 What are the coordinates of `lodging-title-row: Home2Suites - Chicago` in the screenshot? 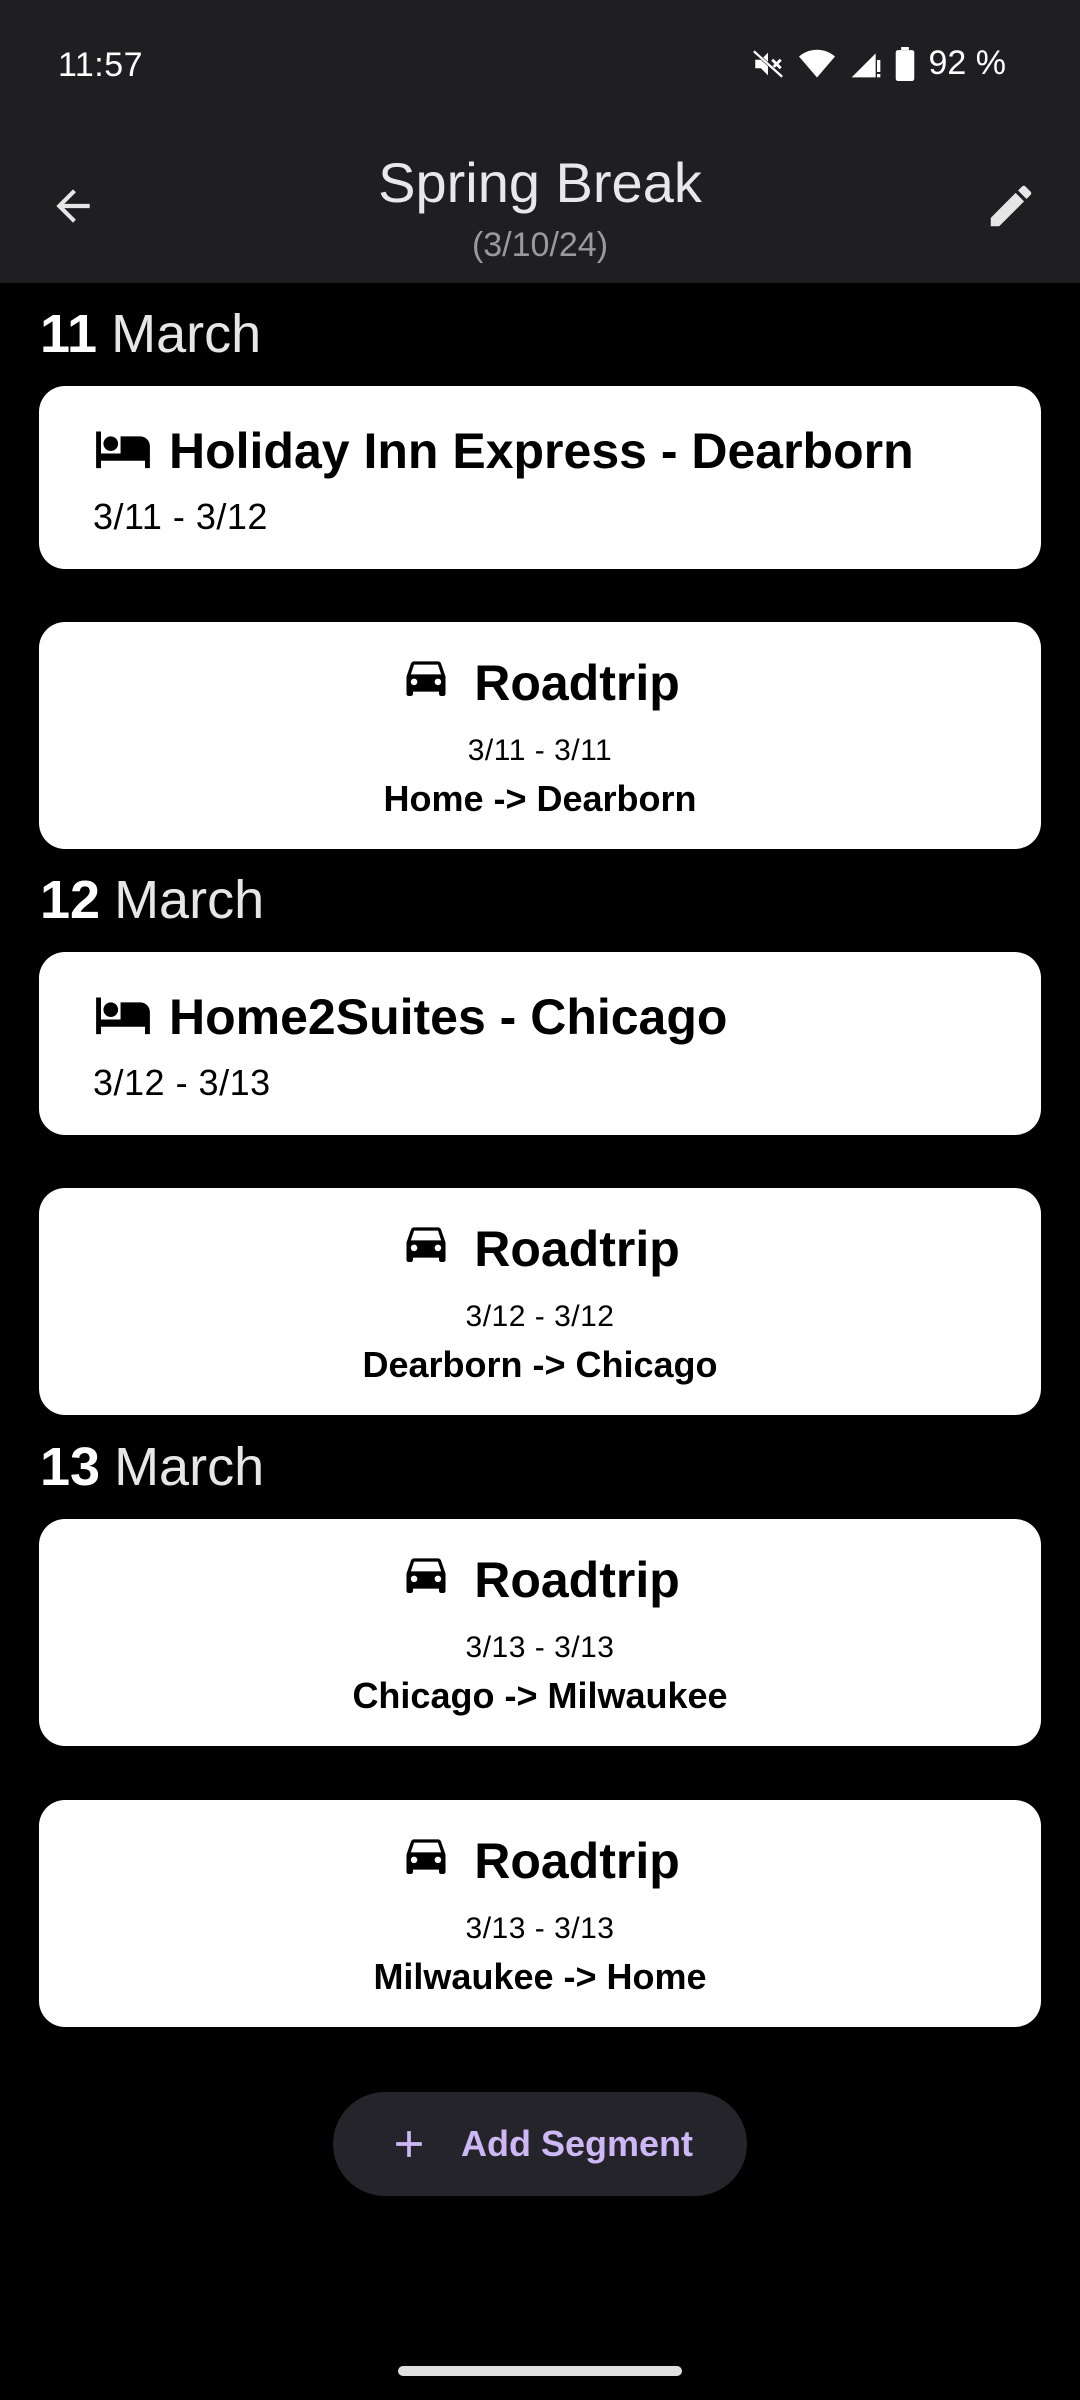 It's located at (410, 1017).